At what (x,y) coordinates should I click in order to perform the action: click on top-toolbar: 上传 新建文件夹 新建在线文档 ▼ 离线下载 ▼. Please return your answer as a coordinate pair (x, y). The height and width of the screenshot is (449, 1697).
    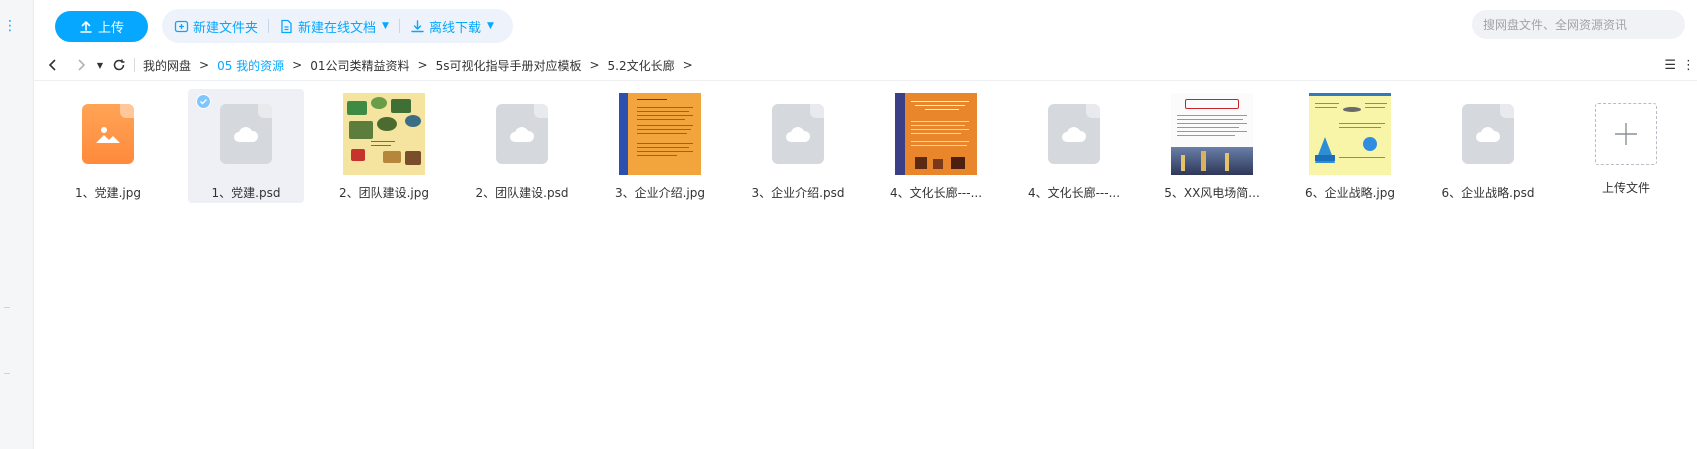
    Looking at the image, I should click on (865, 25).